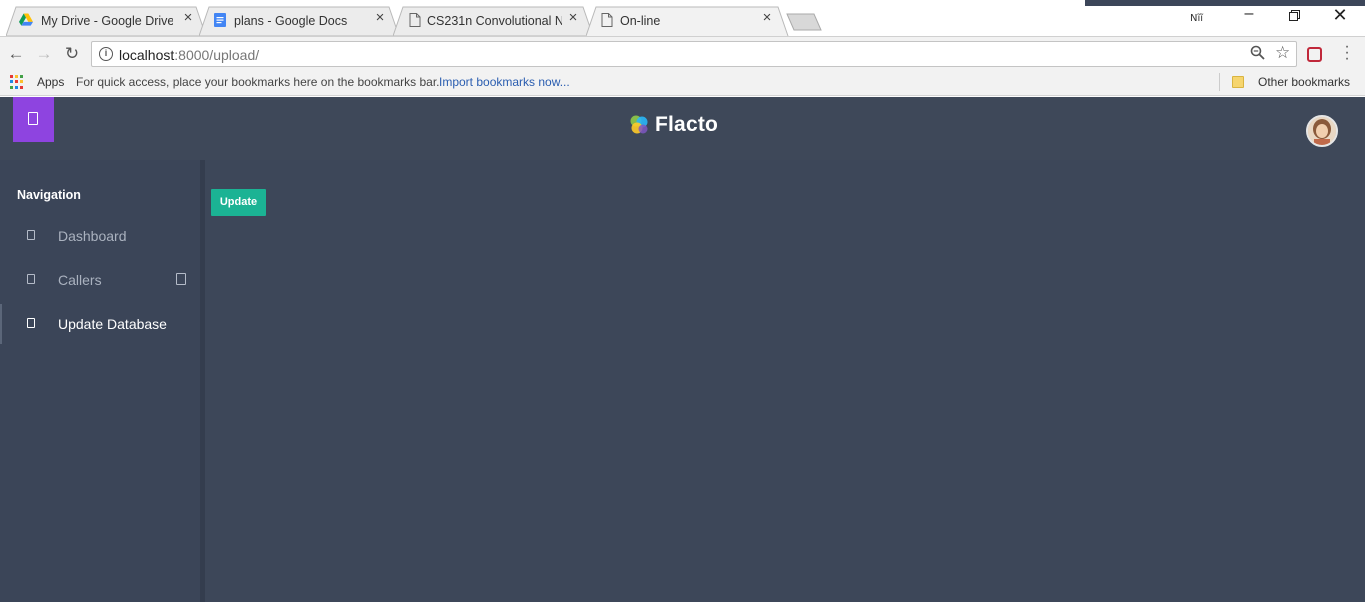 The height and width of the screenshot is (602, 1365). I want to click on flacto-logo-icon, so click(639, 124).